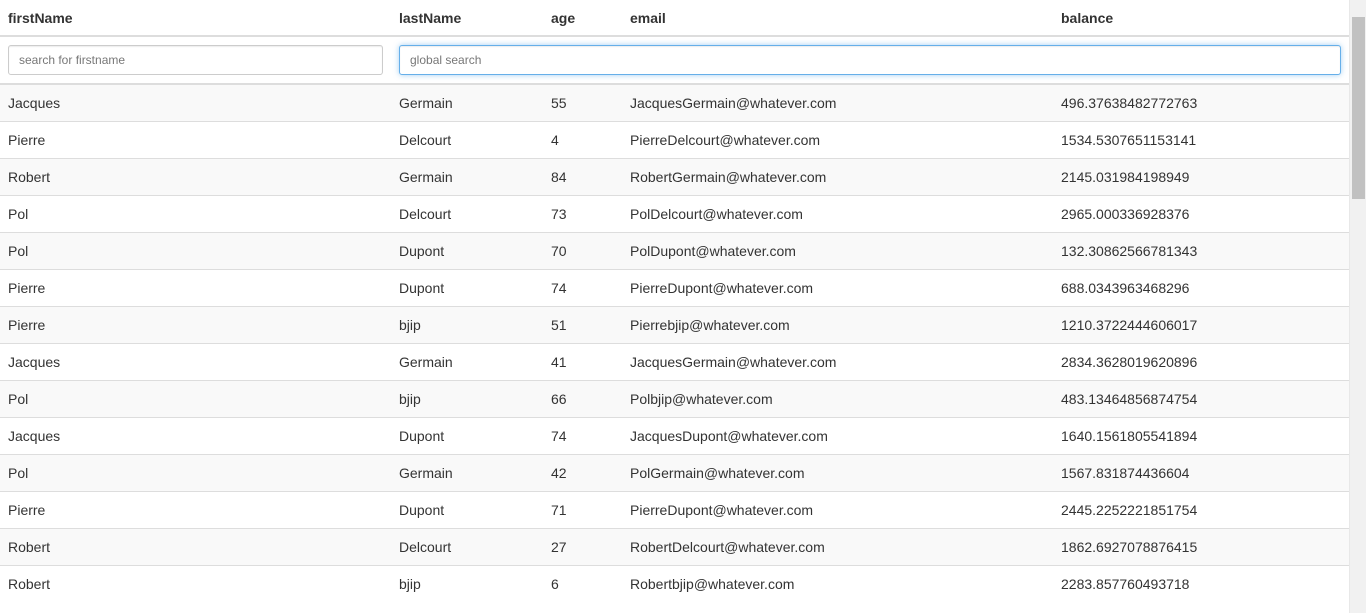 The image size is (1366, 613). What do you see at coordinates (467, 18) in the screenshot?
I see `column-header-lastname: lastName` at bounding box center [467, 18].